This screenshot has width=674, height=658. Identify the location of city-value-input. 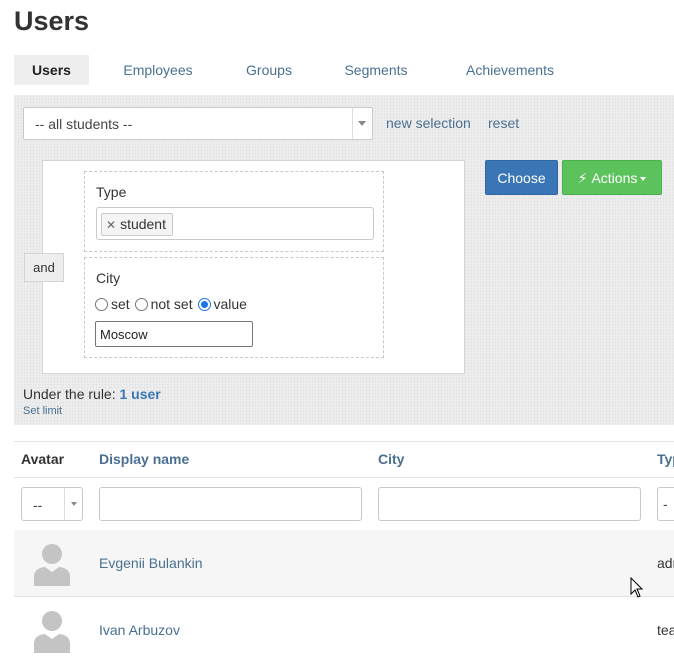
(174, 334).